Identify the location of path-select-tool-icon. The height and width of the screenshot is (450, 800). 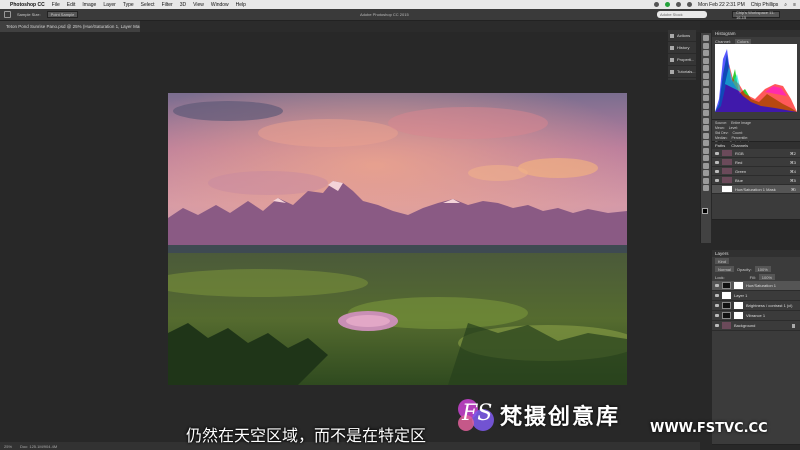
(706, 158).